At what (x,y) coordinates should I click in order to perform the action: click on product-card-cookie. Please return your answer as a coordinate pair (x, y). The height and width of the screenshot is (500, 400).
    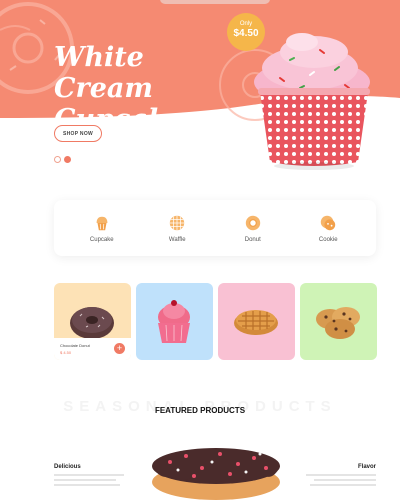
    Looking at the image, I should click on (338, 321).